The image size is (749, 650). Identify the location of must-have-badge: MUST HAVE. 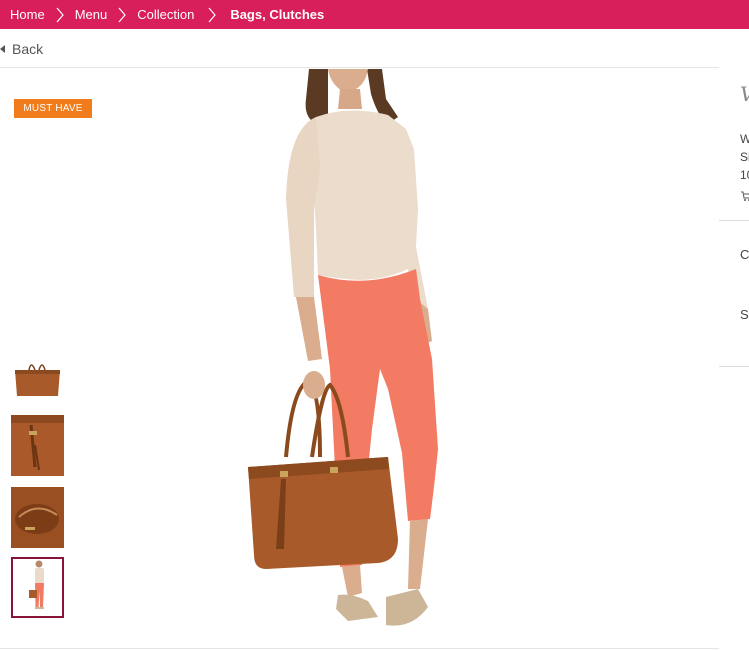
(53, 108).